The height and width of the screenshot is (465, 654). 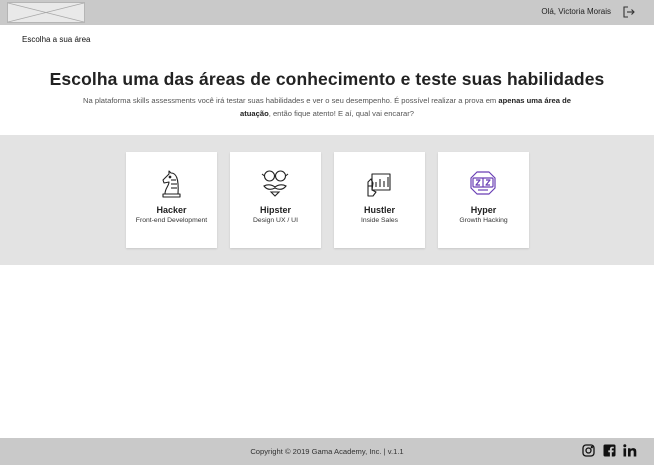 What do you see at coordinates (483, 210) in the screenshot?
I see `area-title: Hyper` at bounding box center [483, 210].